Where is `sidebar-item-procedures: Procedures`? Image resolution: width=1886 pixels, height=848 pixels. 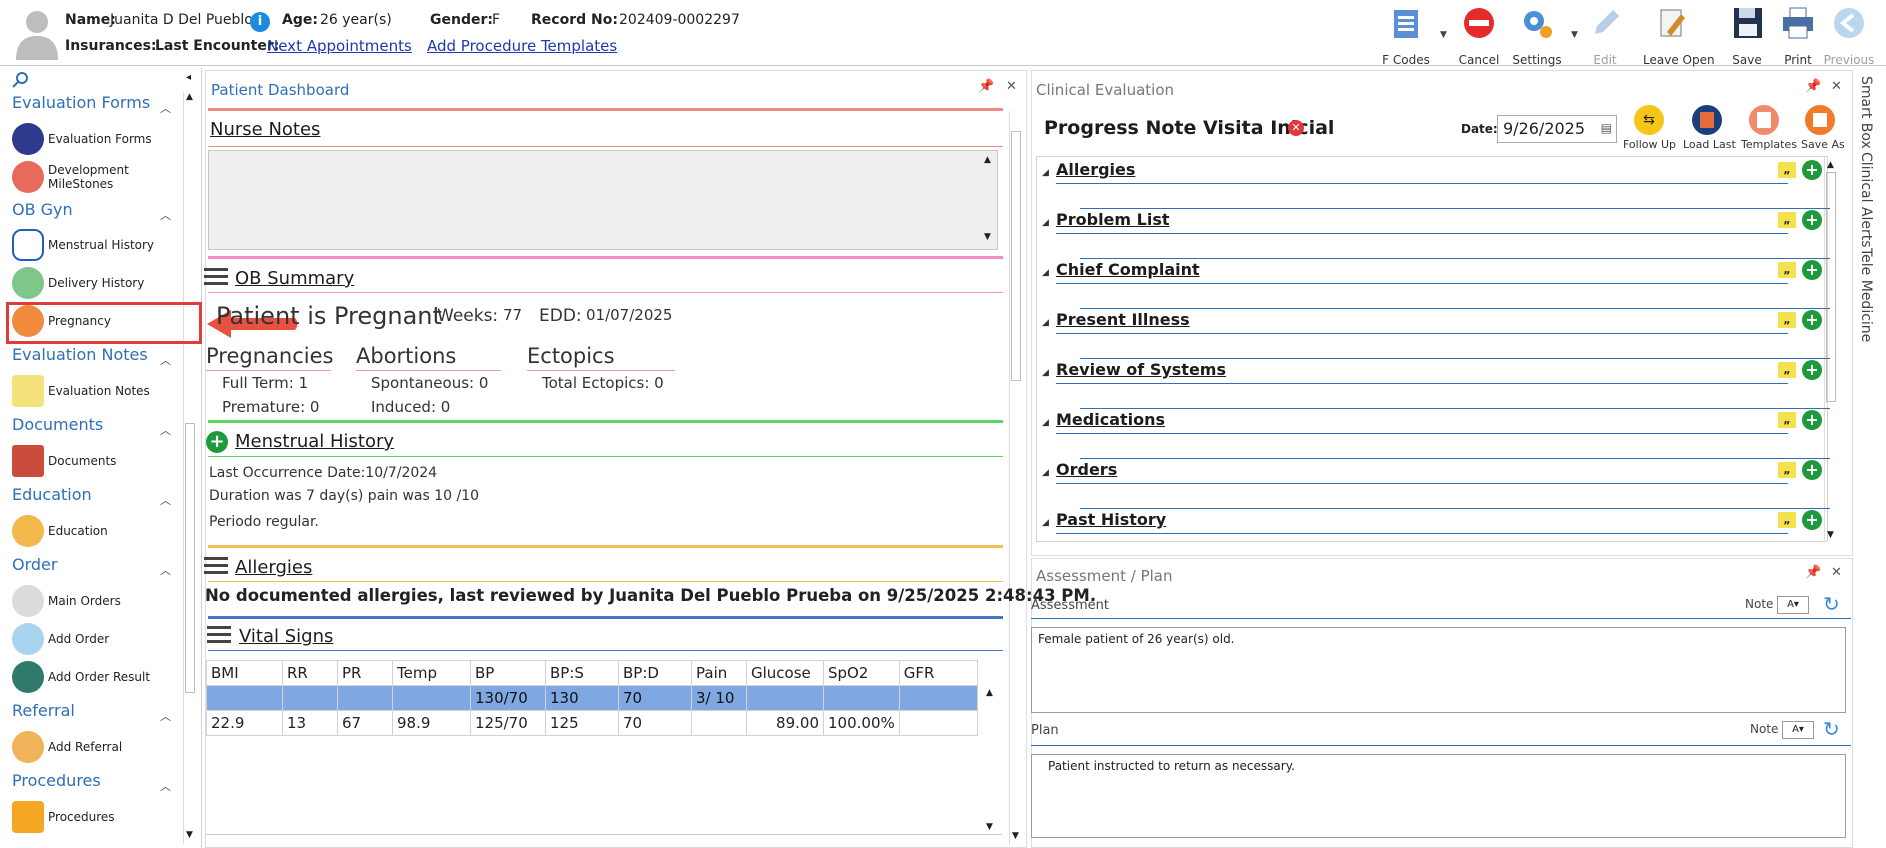
sidebar-item-procedures: Procedures is located at coordinates (102, 817).